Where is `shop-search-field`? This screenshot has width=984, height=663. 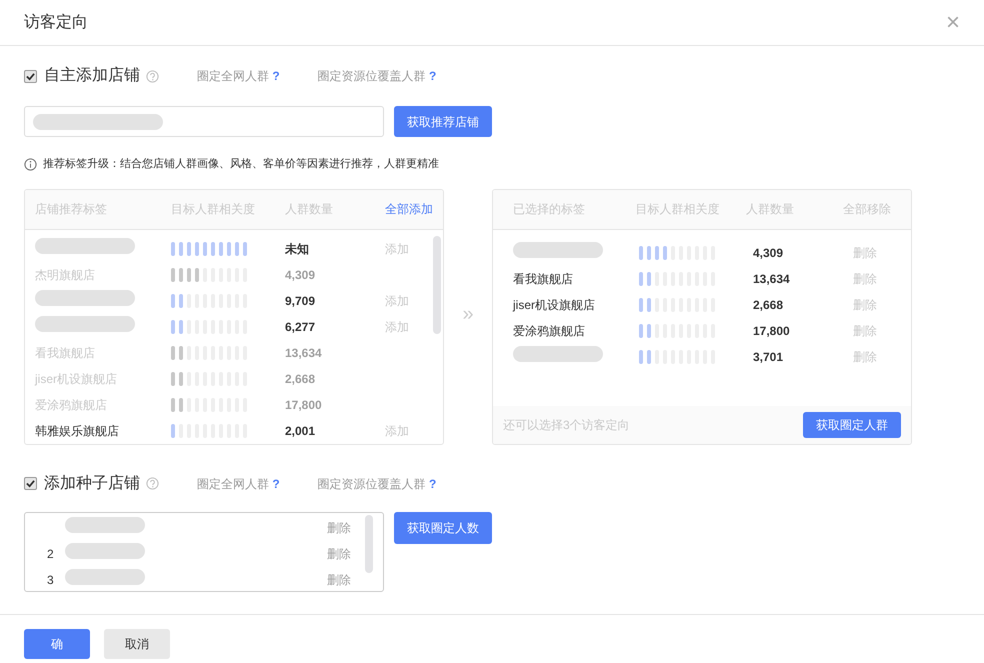
shop-search-field is located at coordinates (204, 121).